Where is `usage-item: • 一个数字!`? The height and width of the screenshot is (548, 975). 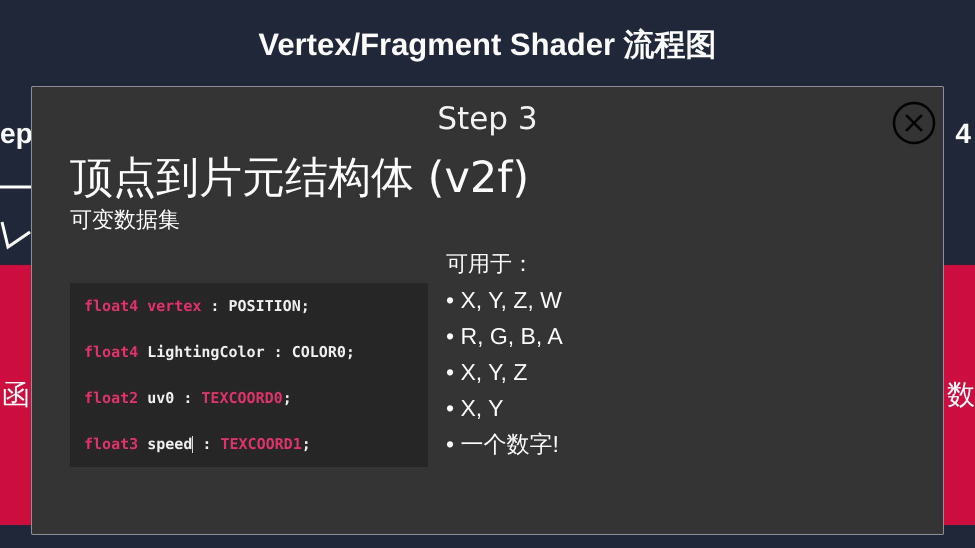 usage-item: • 一个数字! is located at coordinates (503, 444).